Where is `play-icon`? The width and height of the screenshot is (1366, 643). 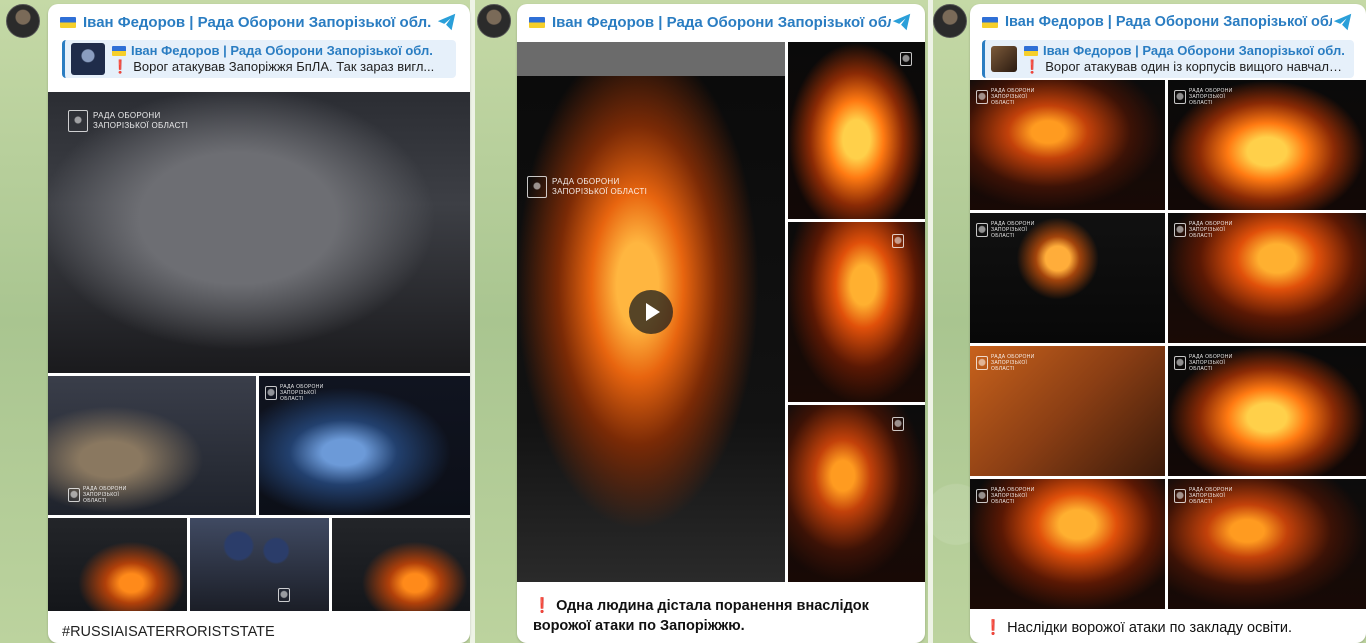
play-icon is located at coordinates (651, 312).